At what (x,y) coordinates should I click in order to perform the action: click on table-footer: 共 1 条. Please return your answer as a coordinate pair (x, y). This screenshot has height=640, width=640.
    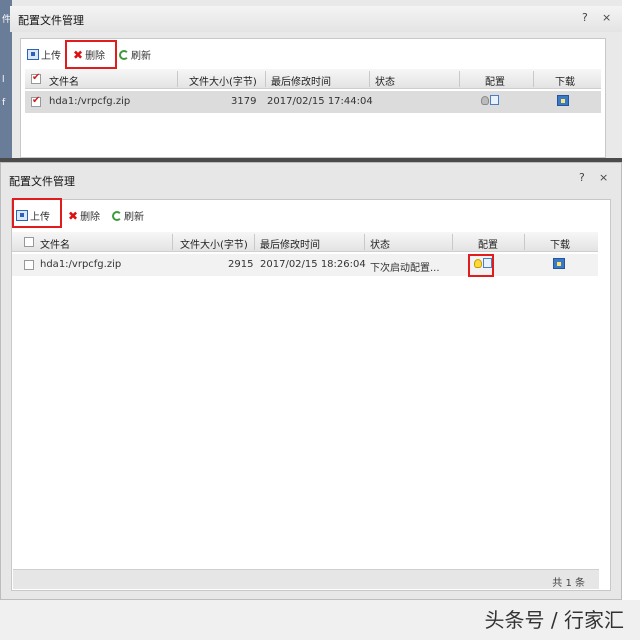
    Looking at the image, I should click on (306, 579).